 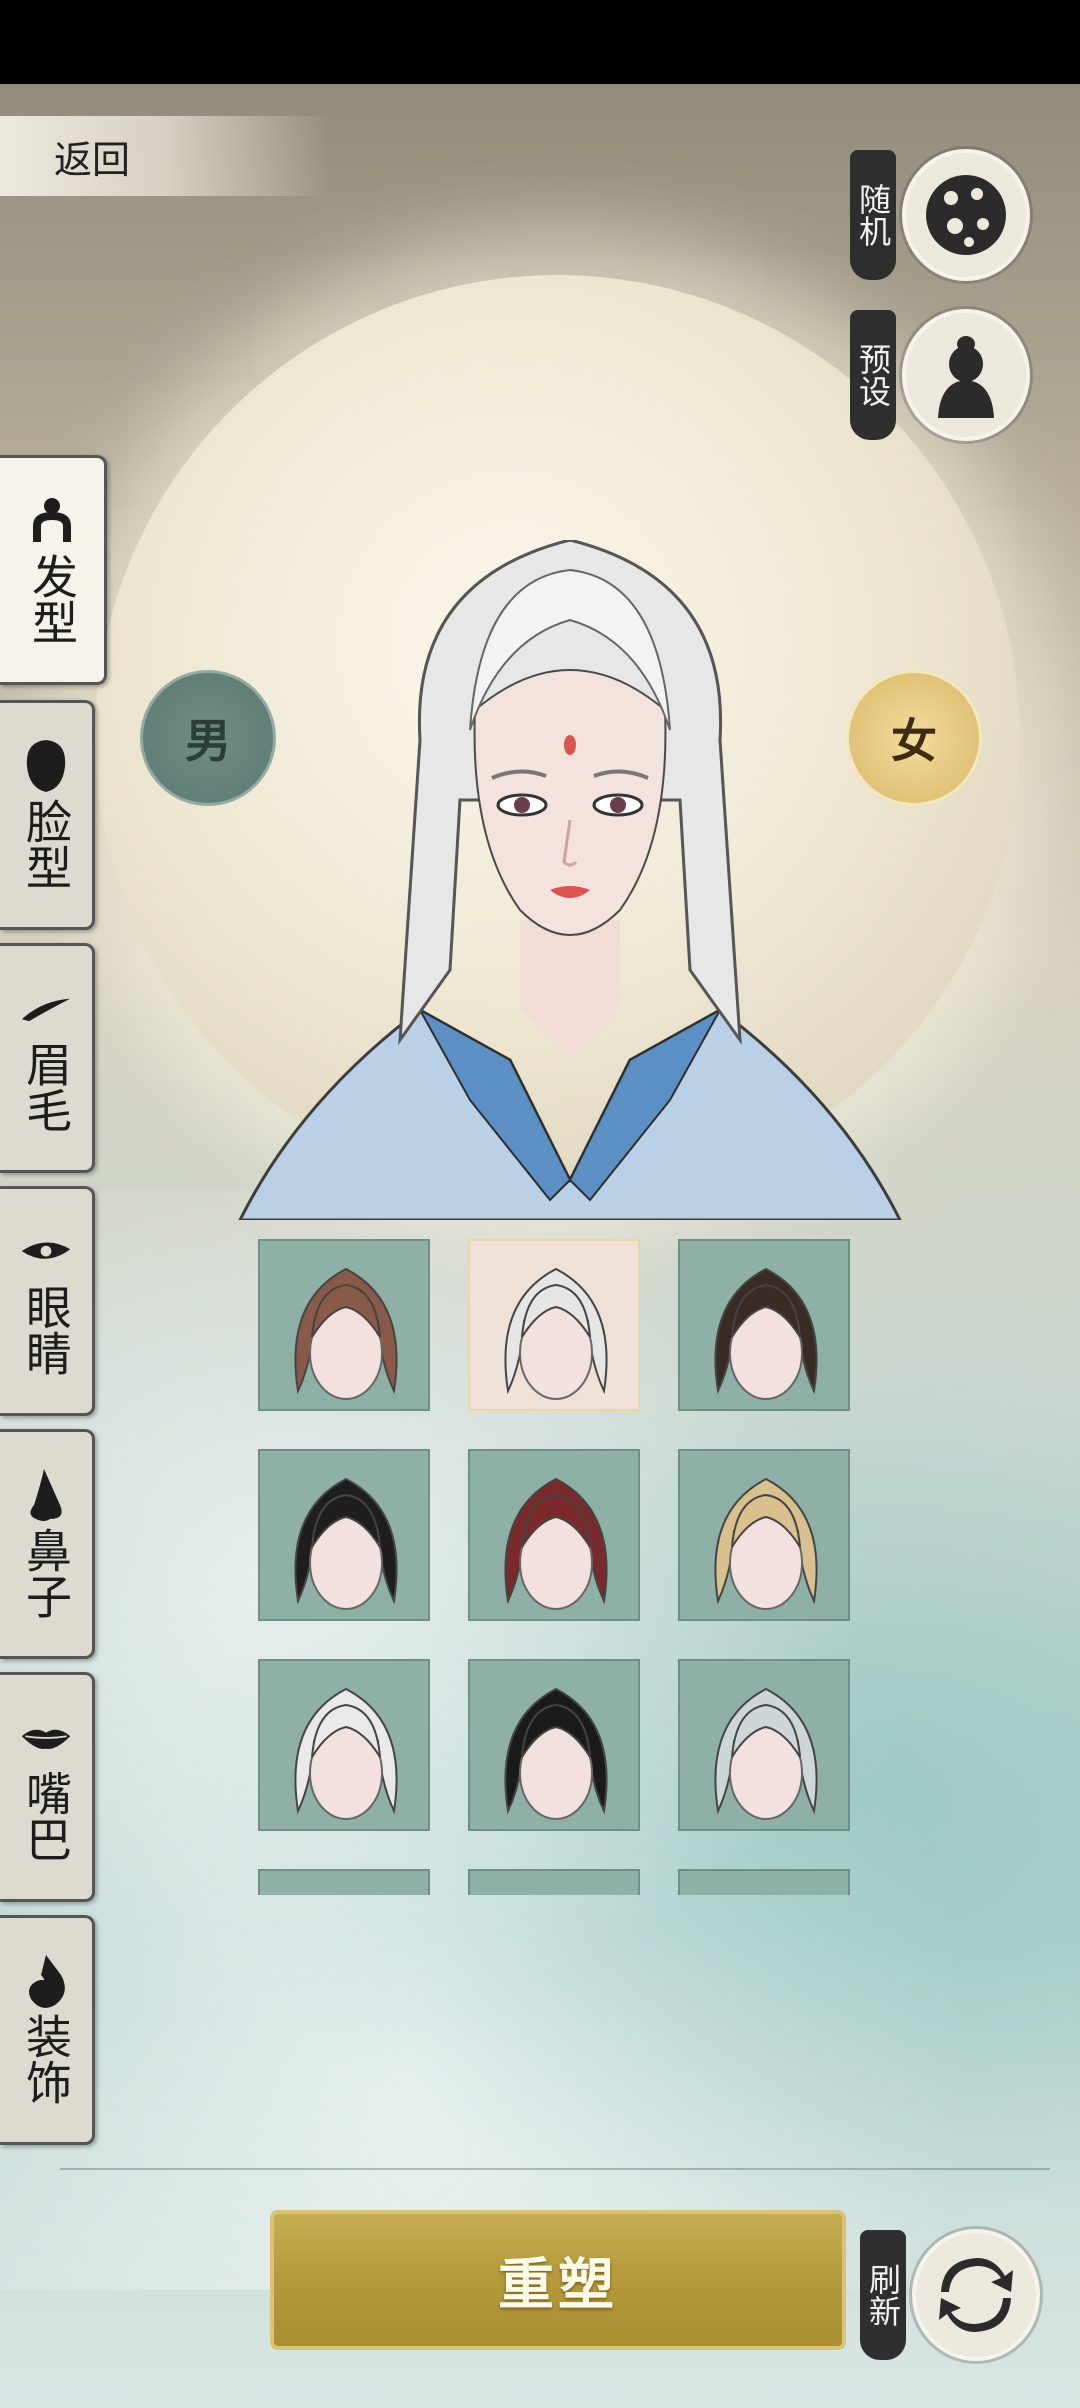 I want to click on refresh-label: 刷新, so click(x=883, y=2295).